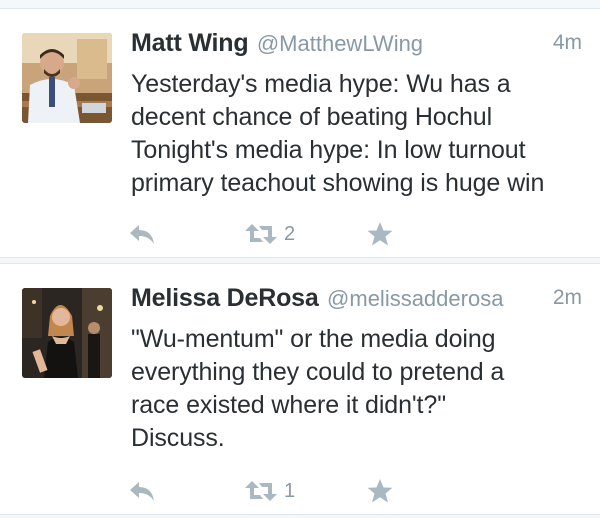  What do you see at coordinates (190, 43) in the screenshot?
I see `author-name: Matt Wing` at bounding box center [190, 43].